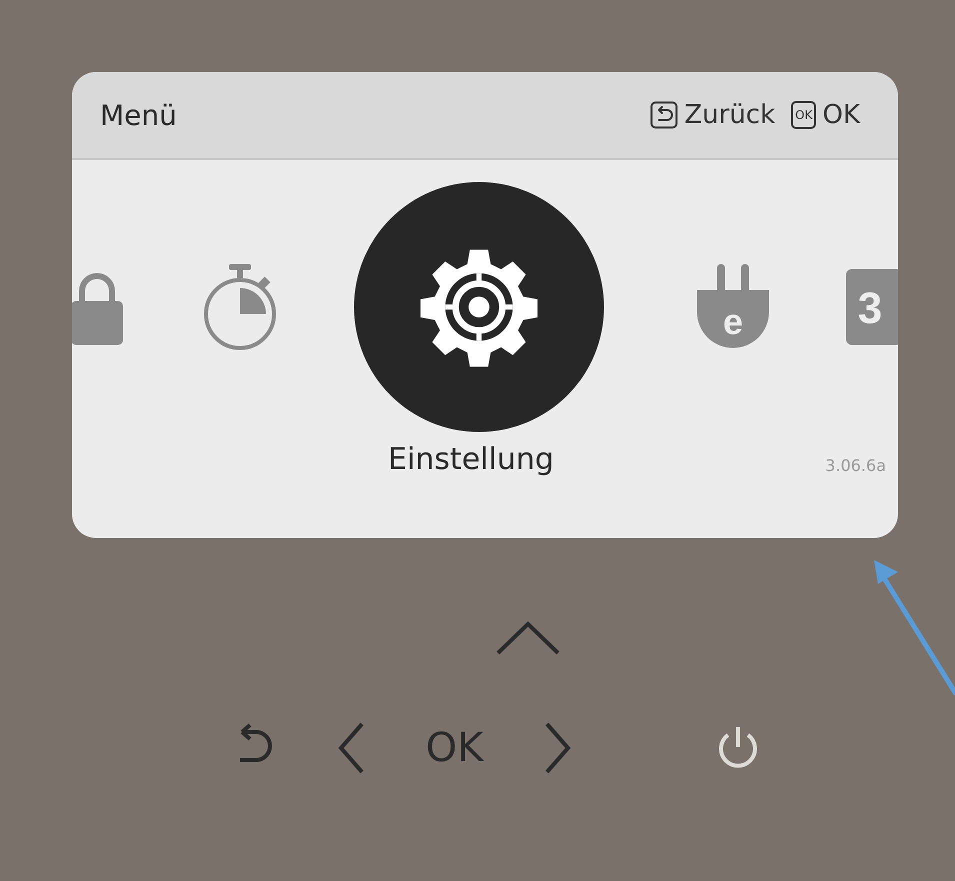  Describe the element at coordinates (455, 748) in the screenshot. I see `ok-button: OK` at that location.